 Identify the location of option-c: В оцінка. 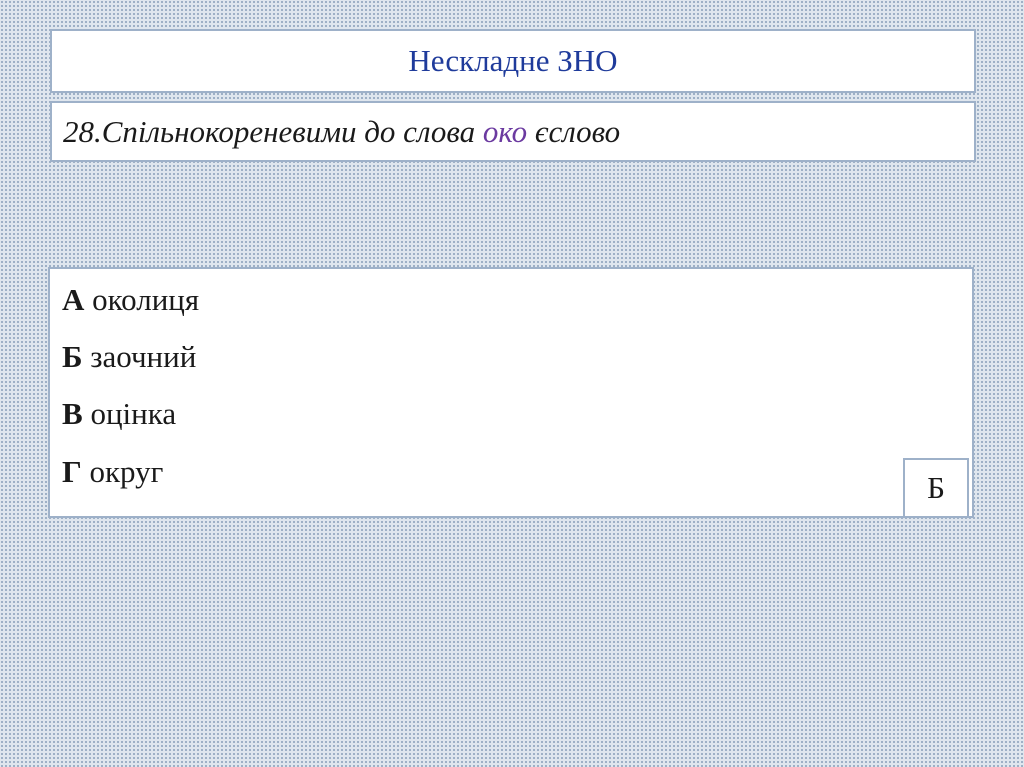
(119, 414).